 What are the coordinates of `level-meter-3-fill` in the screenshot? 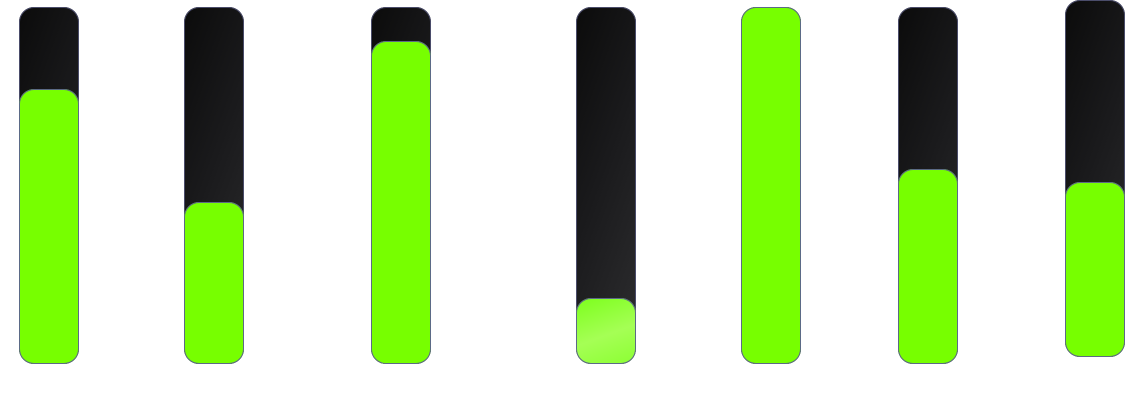 It's located at (401, 202).